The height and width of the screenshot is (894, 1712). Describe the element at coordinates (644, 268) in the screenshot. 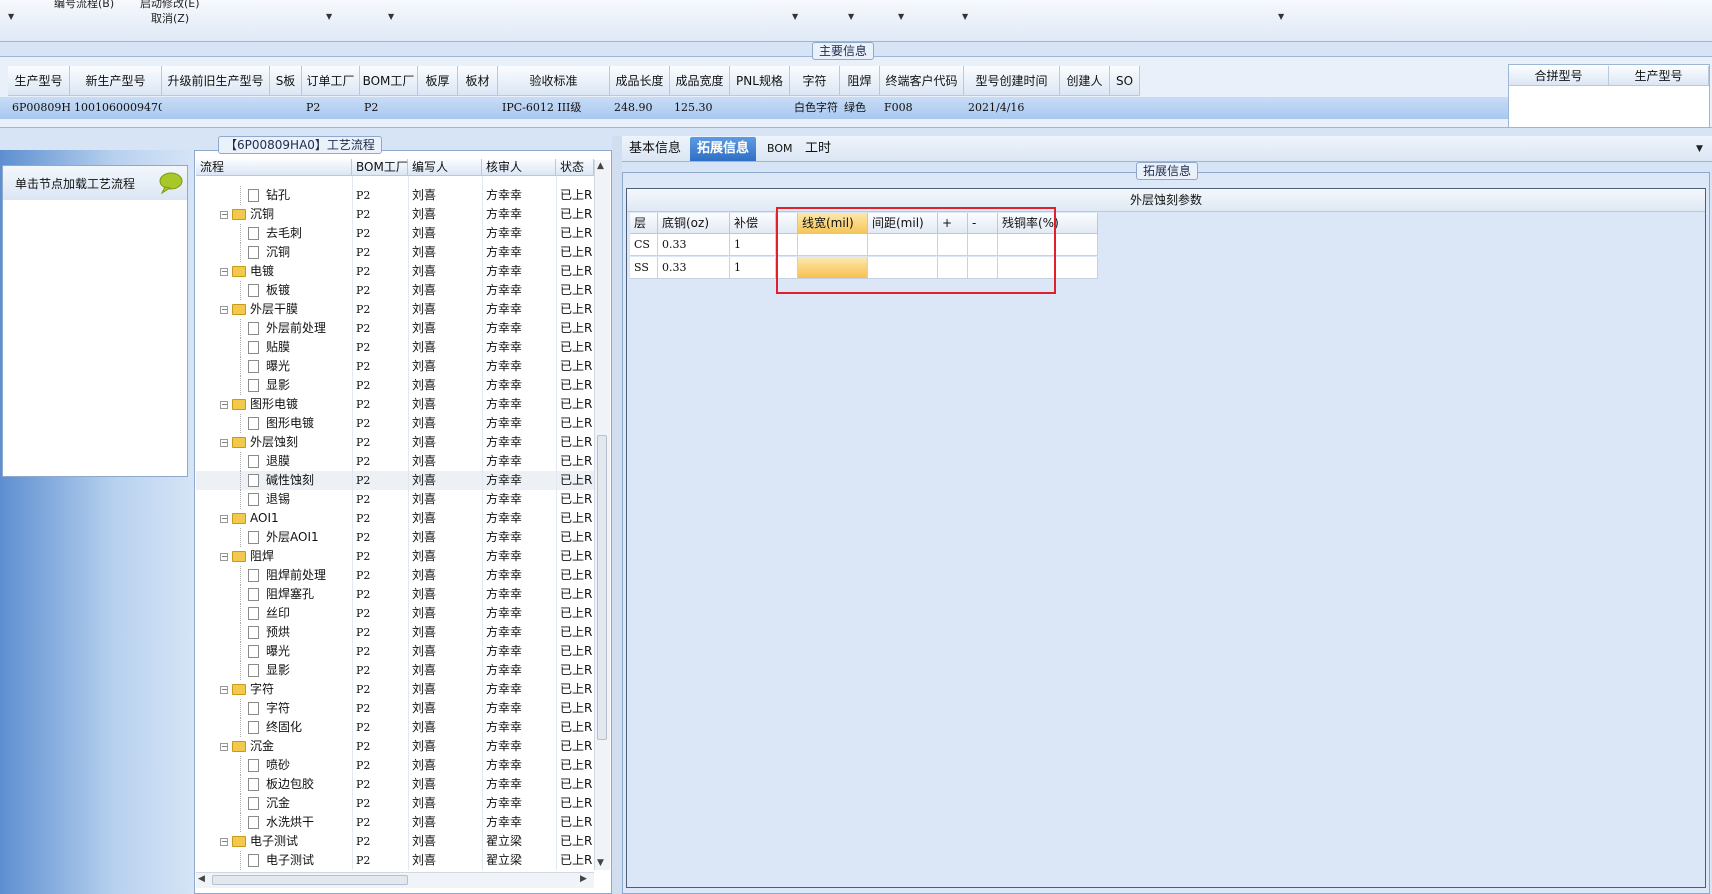

I see `etch-cell-layer: SS` at that location.